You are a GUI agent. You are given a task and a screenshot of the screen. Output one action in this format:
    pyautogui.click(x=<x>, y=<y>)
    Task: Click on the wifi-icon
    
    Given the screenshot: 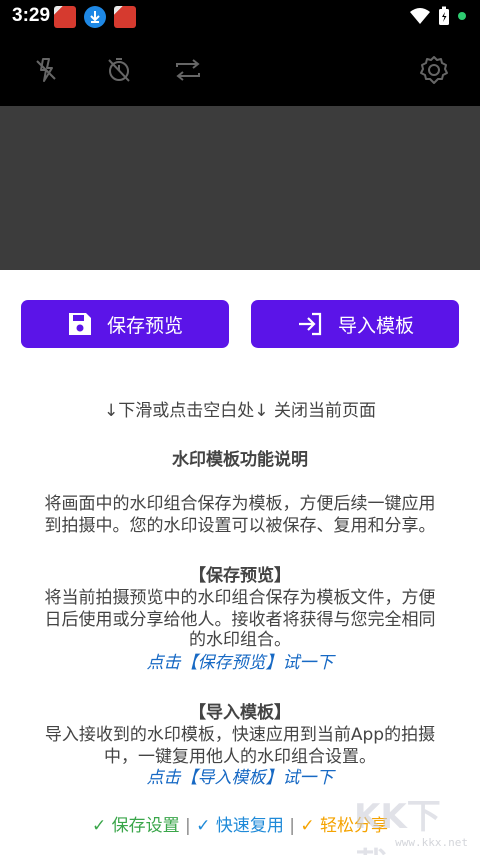 What is the action you would take?
    pyautogui.click(x=420, y=16)
    